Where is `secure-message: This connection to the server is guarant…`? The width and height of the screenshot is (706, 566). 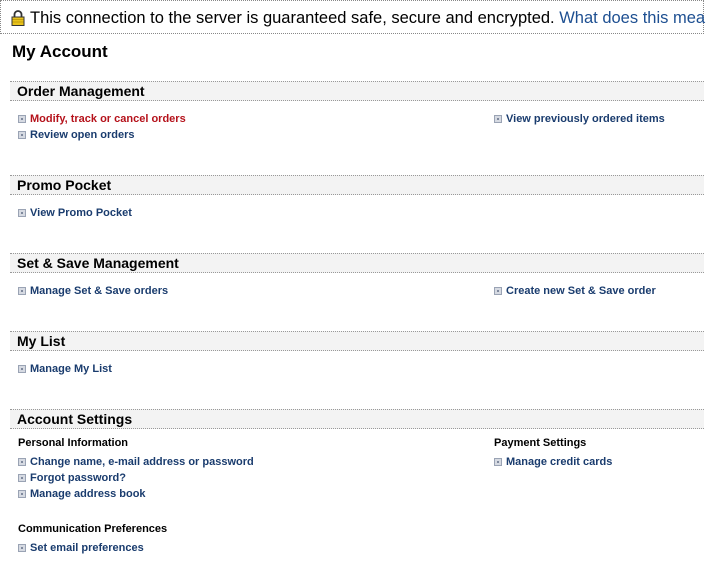 secure-message: This connection to the server is guarant… is located at coordinates (368, 18).